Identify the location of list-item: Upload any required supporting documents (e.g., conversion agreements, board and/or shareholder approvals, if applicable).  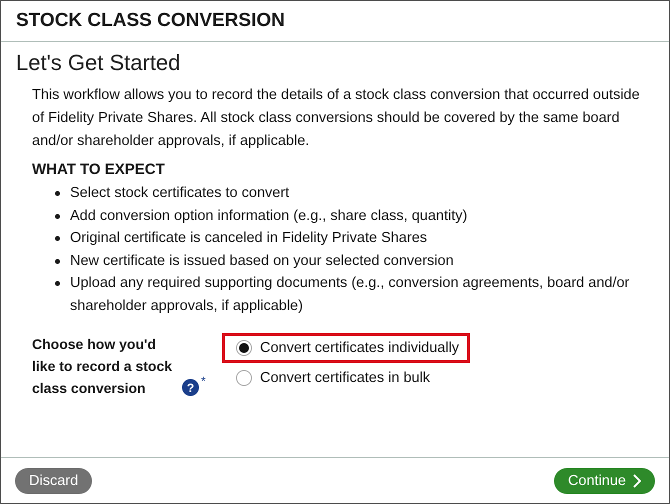
(350, 295).